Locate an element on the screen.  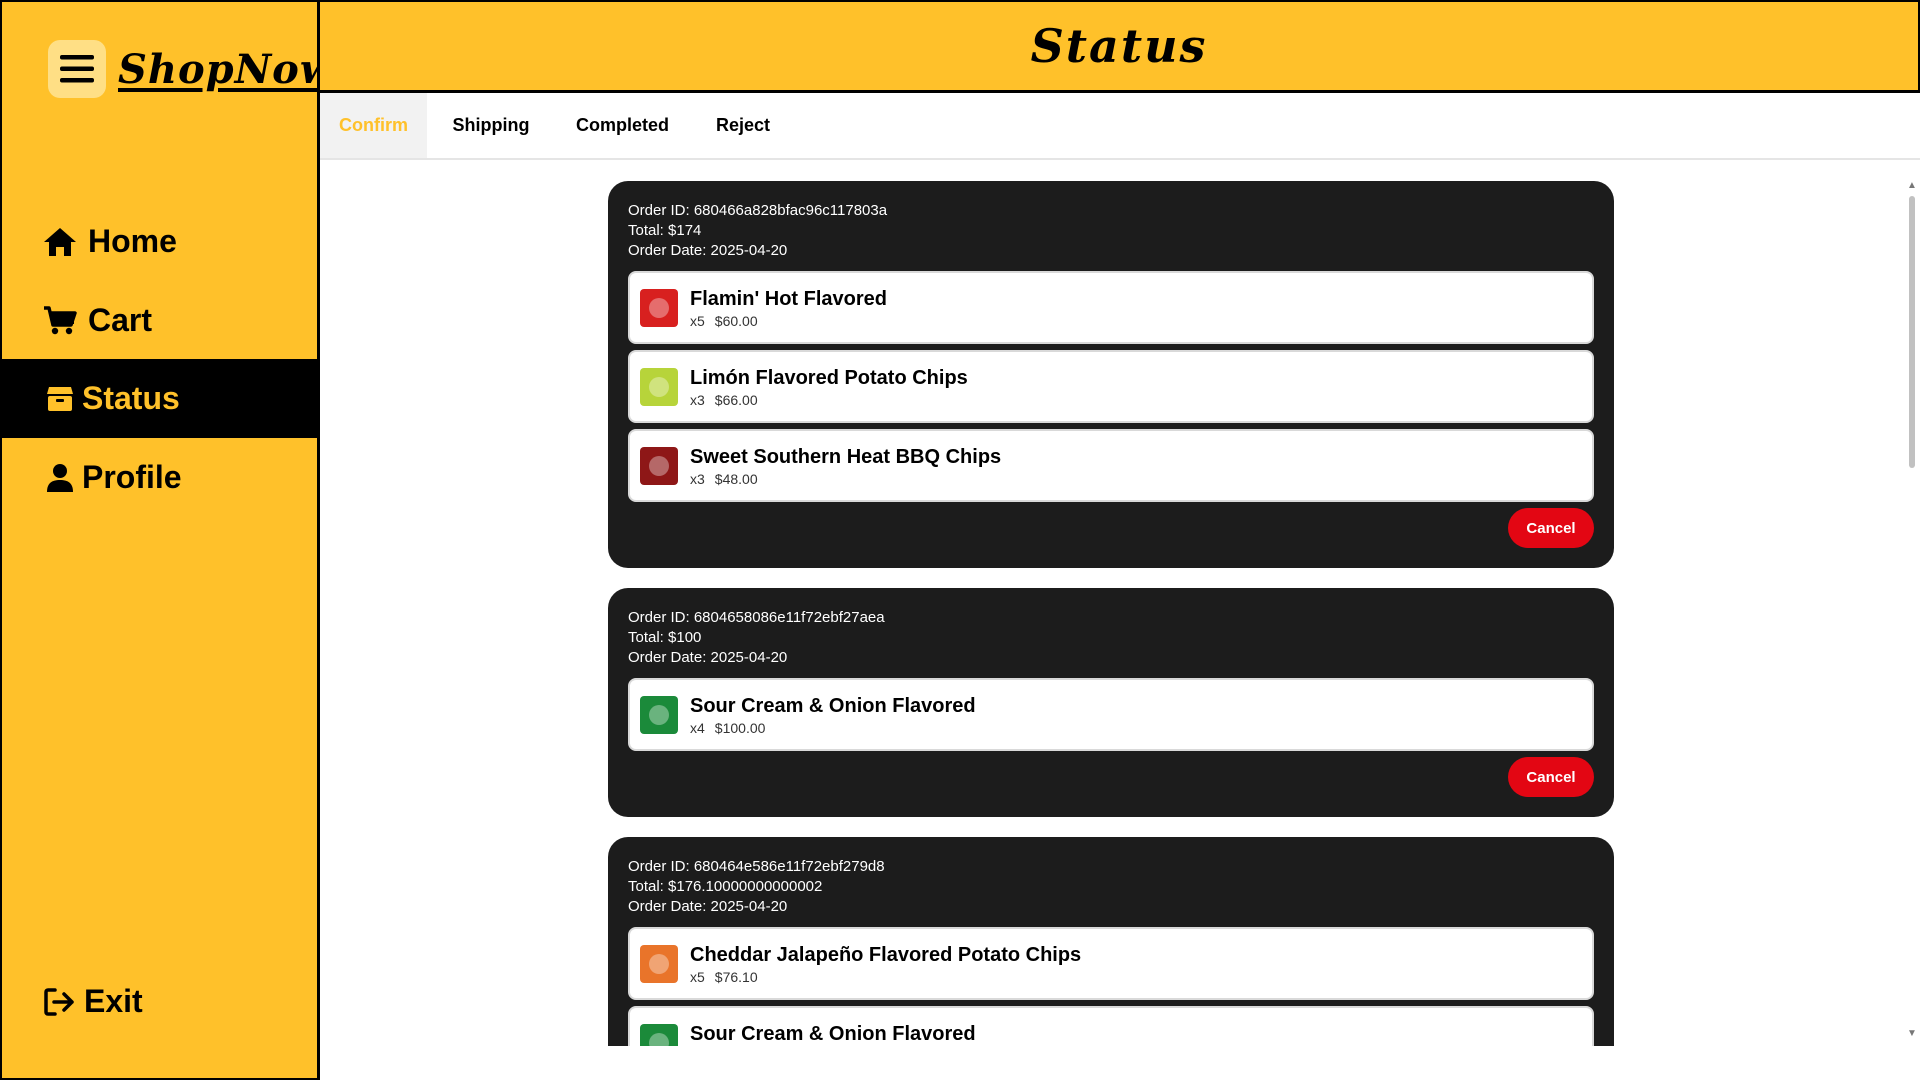
tab-confirm: Confirm is located at coordinates (373, 125).